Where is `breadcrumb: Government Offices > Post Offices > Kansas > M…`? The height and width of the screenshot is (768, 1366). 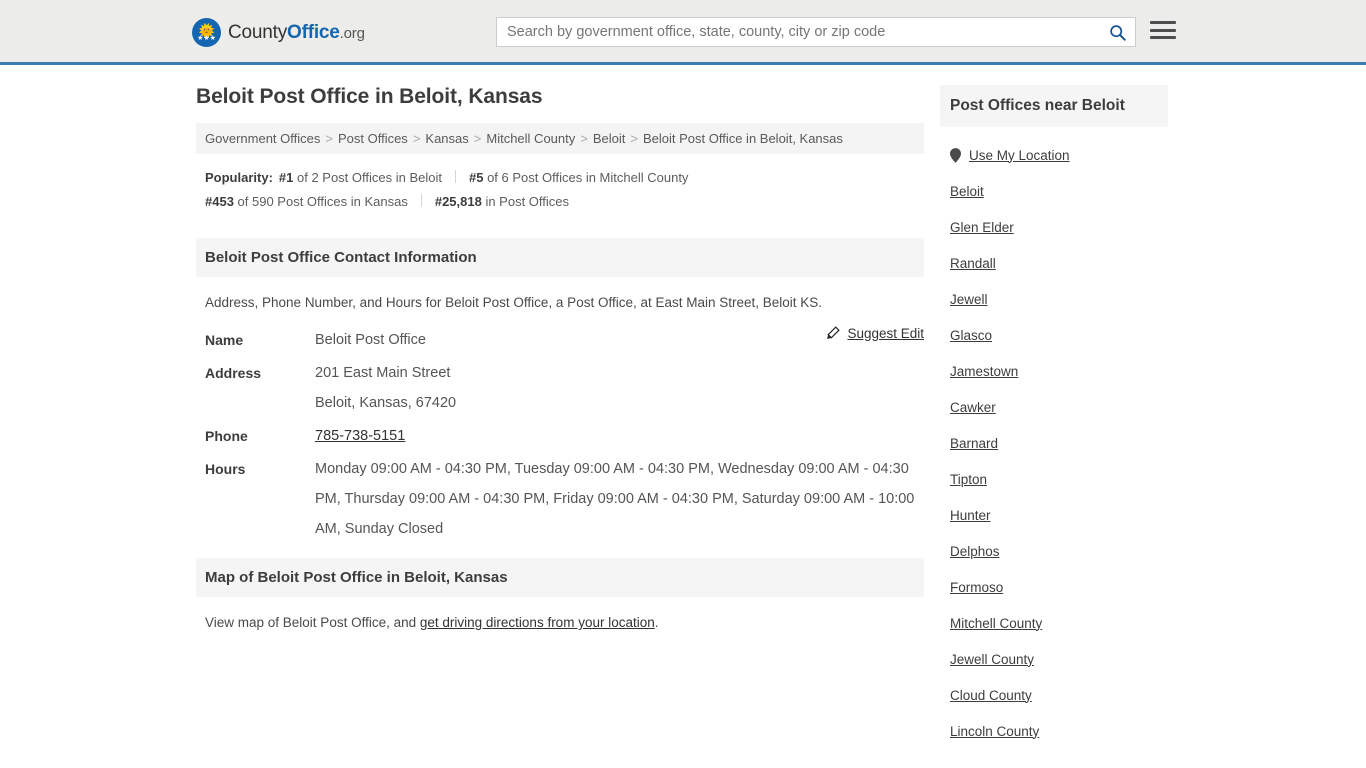 breadcrumb: Government Offices > Post Offices > Kansas > M… is located at coordinates (560, 138).